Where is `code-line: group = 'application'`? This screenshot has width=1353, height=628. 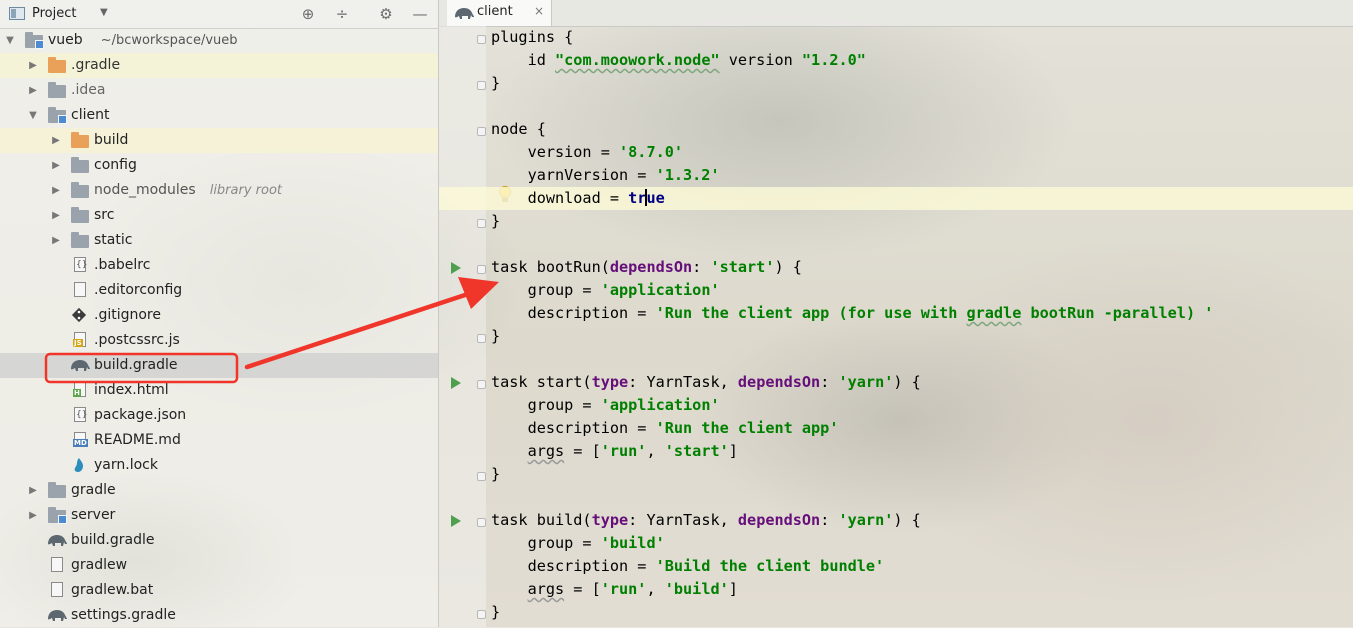
code-line: group = 'application' is located at coordinates (605, 405).